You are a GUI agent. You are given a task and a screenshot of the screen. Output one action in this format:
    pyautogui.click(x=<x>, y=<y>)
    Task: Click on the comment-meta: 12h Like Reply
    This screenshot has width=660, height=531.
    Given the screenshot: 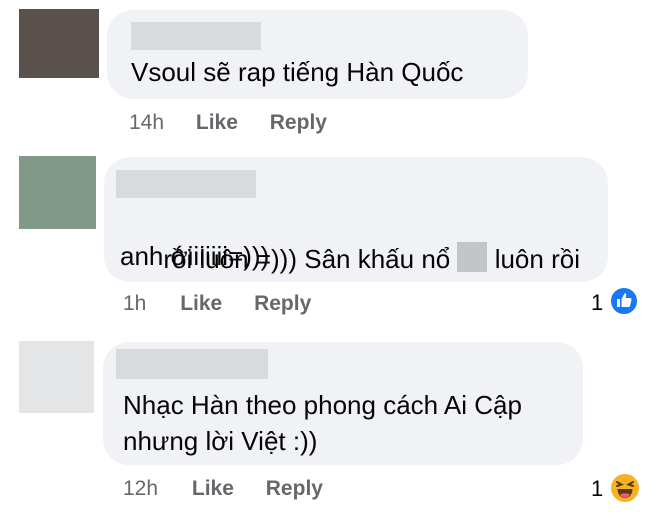 What is the action you would take?
    pyautogui.click(x=223, y=489)
    